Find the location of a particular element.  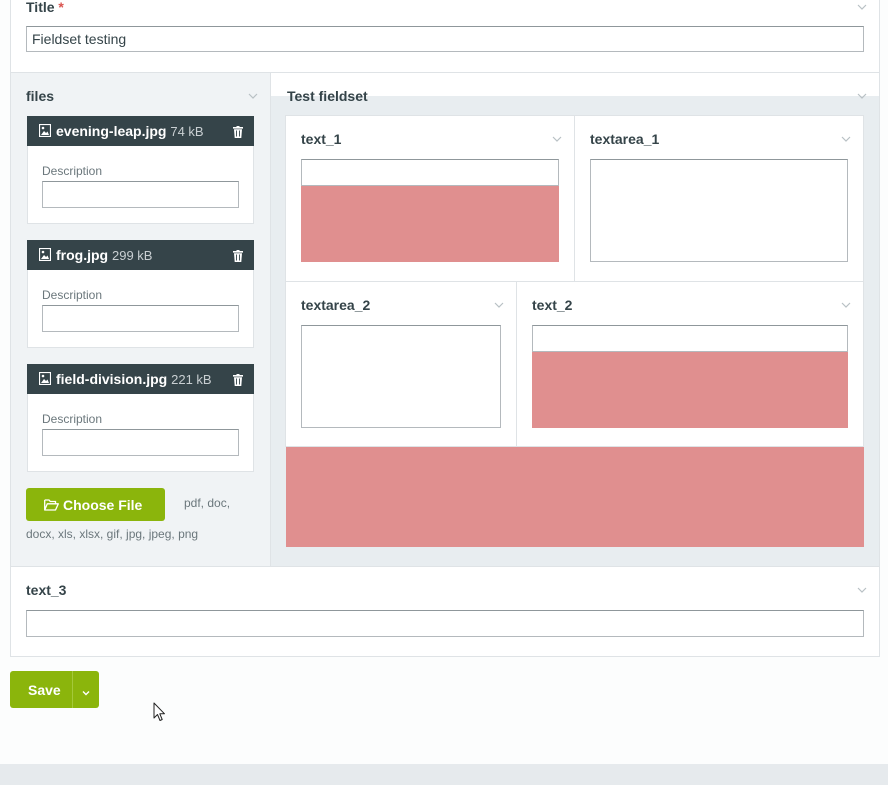

file-name: evening-leap.jpg 74 kB is located at coordinates (130, 131).